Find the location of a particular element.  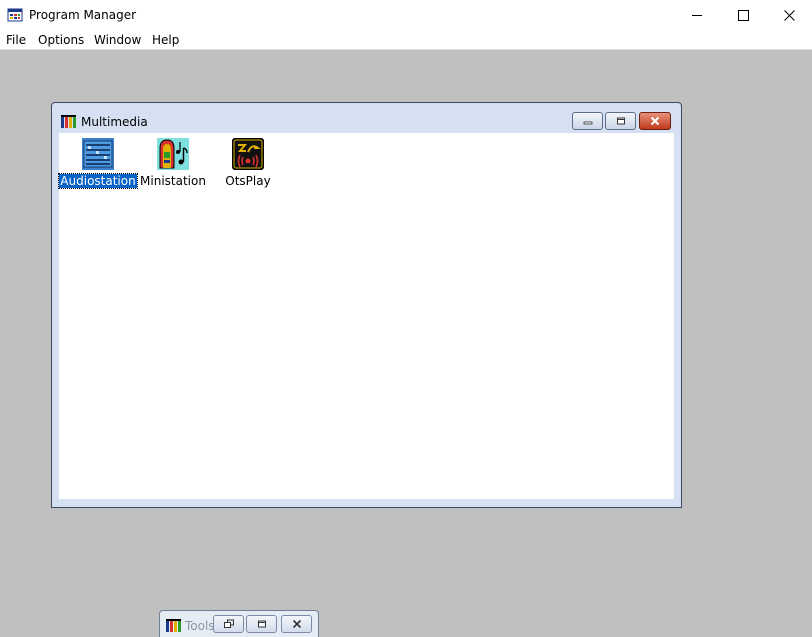

menu-options: Options is located at coordinates (61, 40).